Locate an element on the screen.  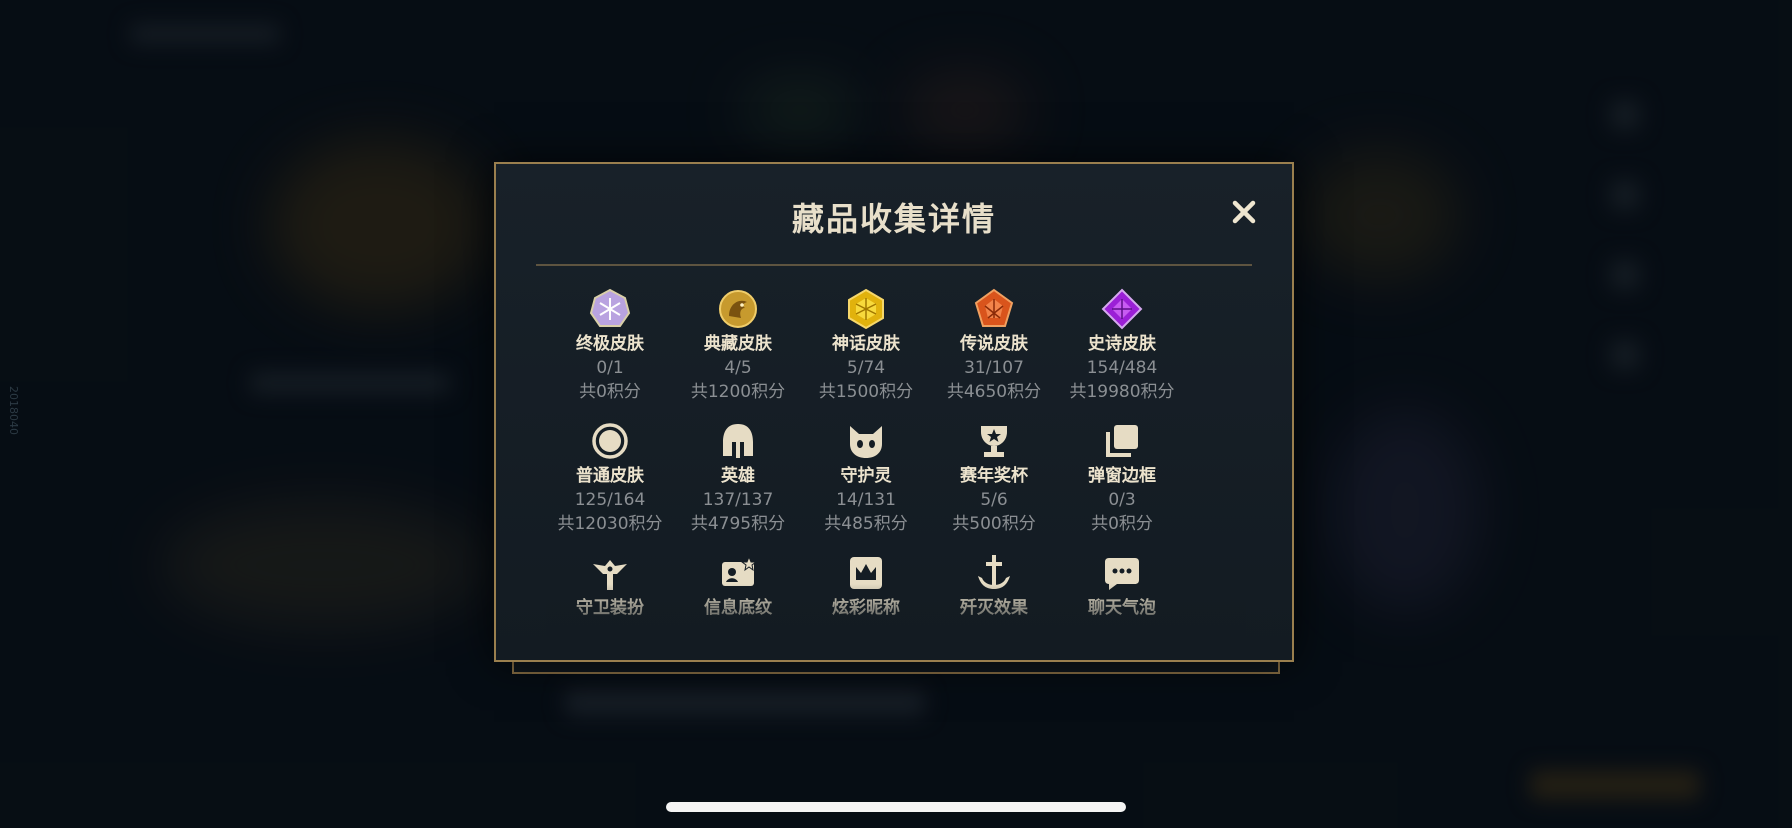
helmet-icon is located at coordinates (738, 441).